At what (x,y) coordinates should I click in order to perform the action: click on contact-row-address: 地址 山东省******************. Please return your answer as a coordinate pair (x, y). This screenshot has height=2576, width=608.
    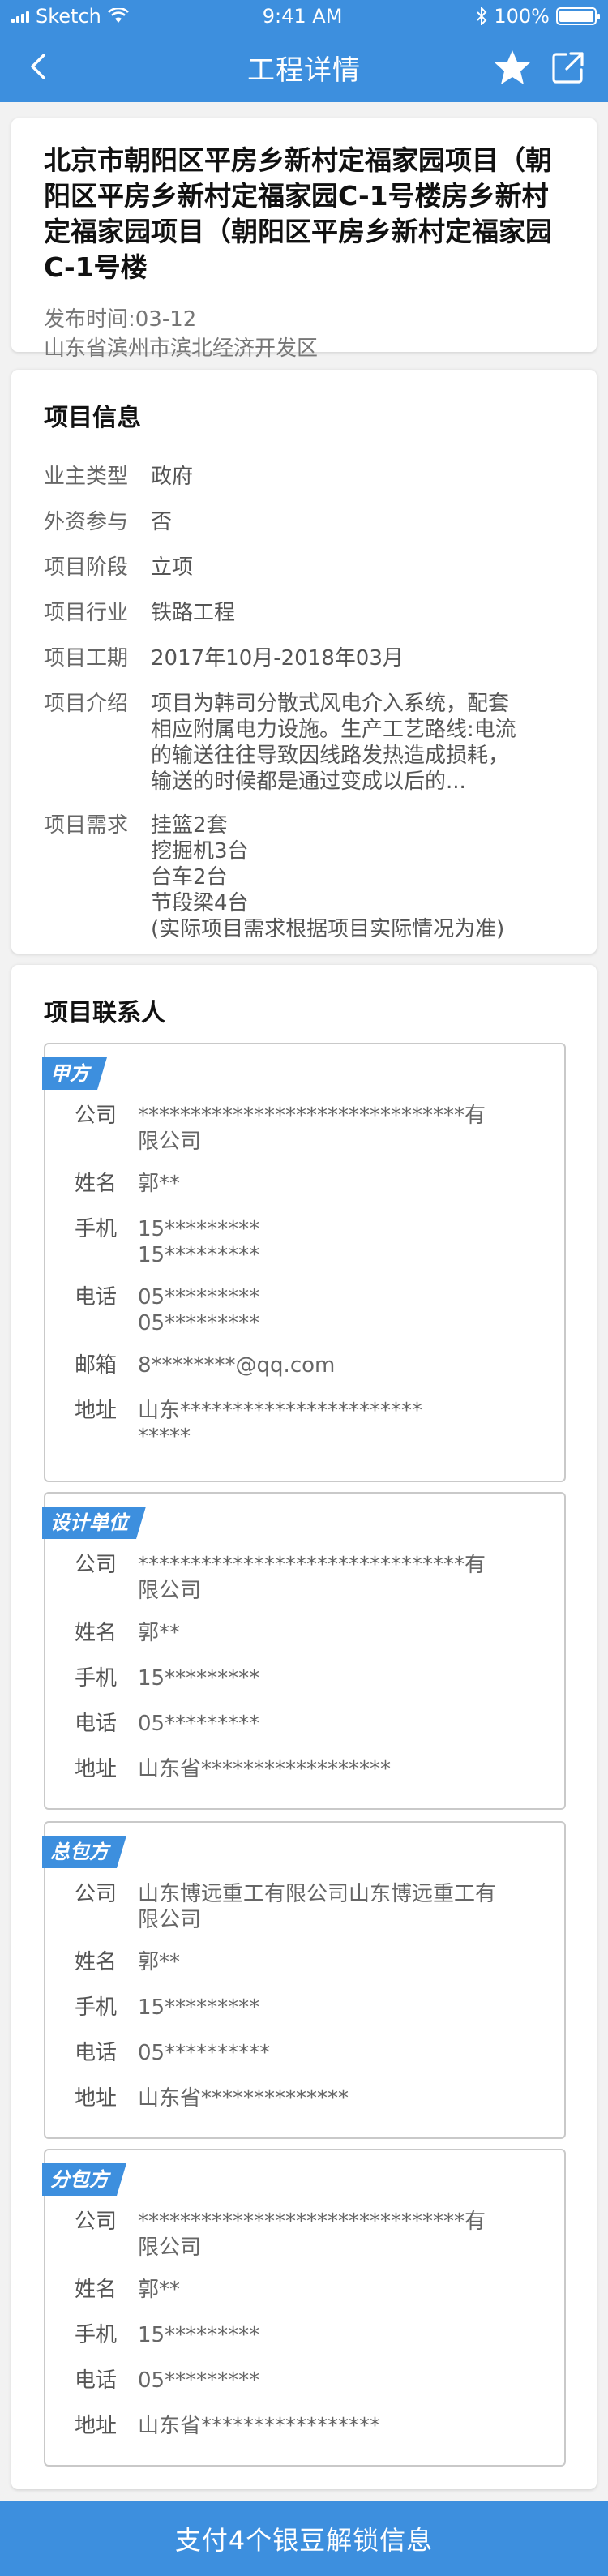
    Looking at the image, I should click on (305, 1769).